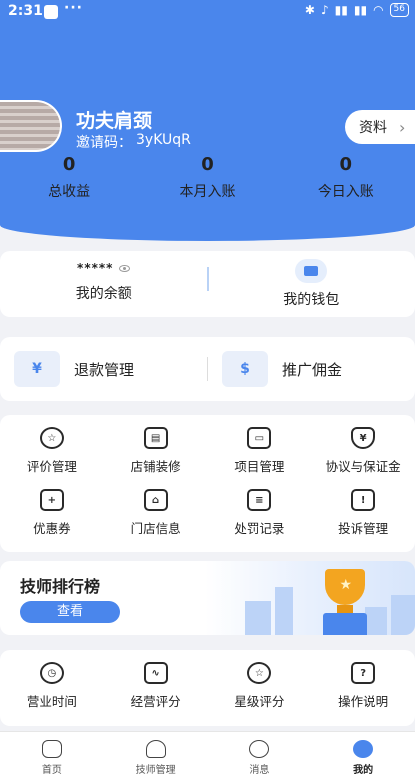 The width and height of the screenshot is (415, 781). I want to click on invite-code-label: 邀请码：, so click(104, 143).